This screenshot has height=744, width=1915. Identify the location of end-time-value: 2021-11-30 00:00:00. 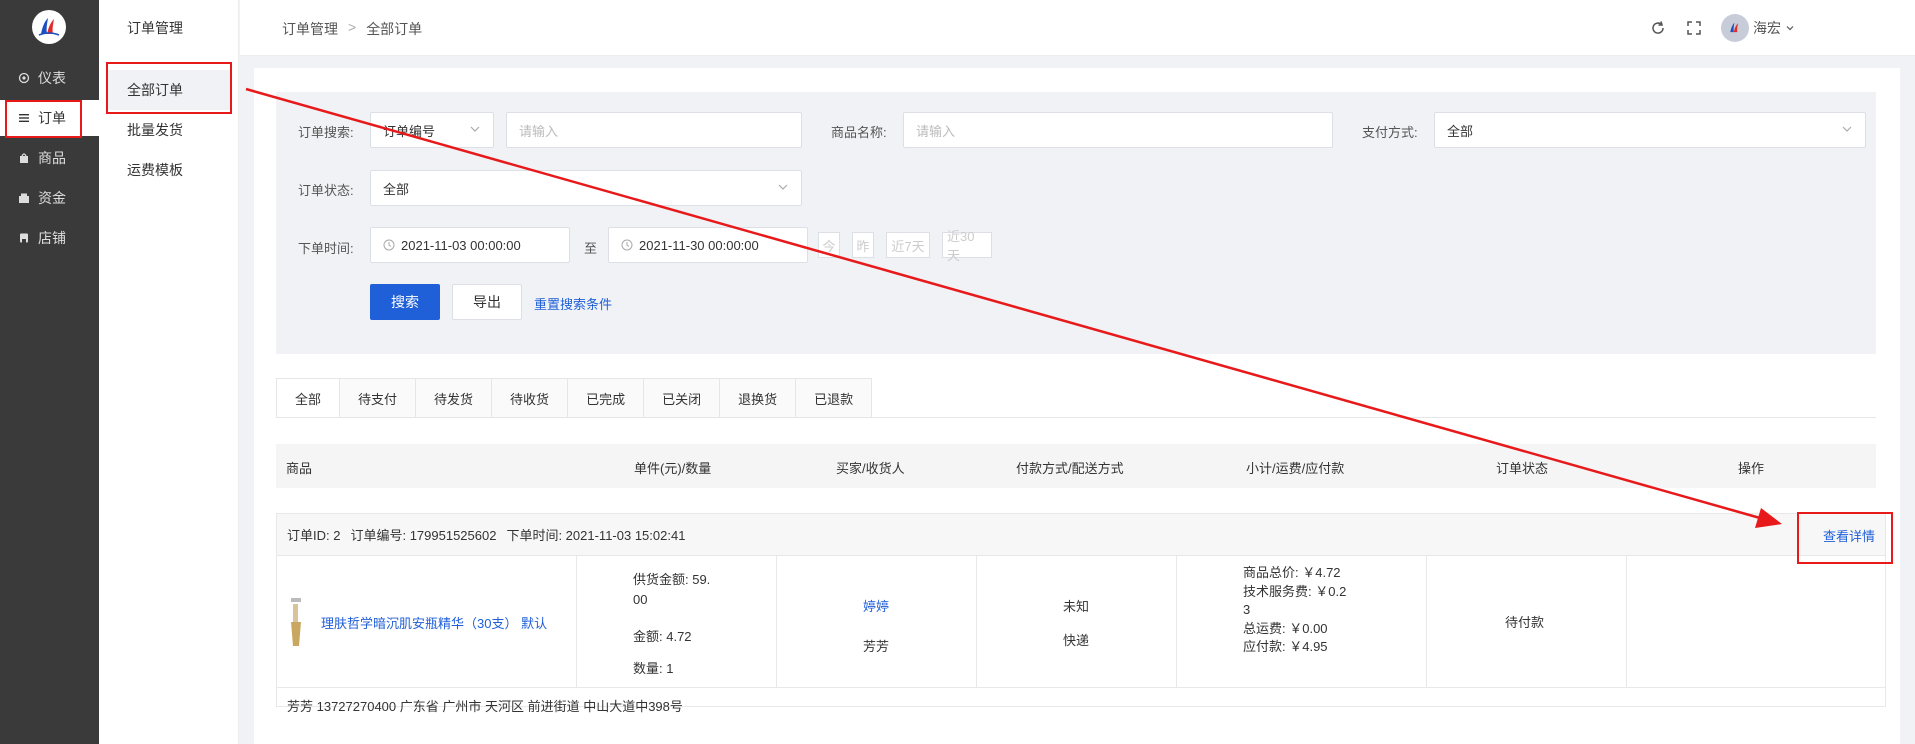
(699, 245).